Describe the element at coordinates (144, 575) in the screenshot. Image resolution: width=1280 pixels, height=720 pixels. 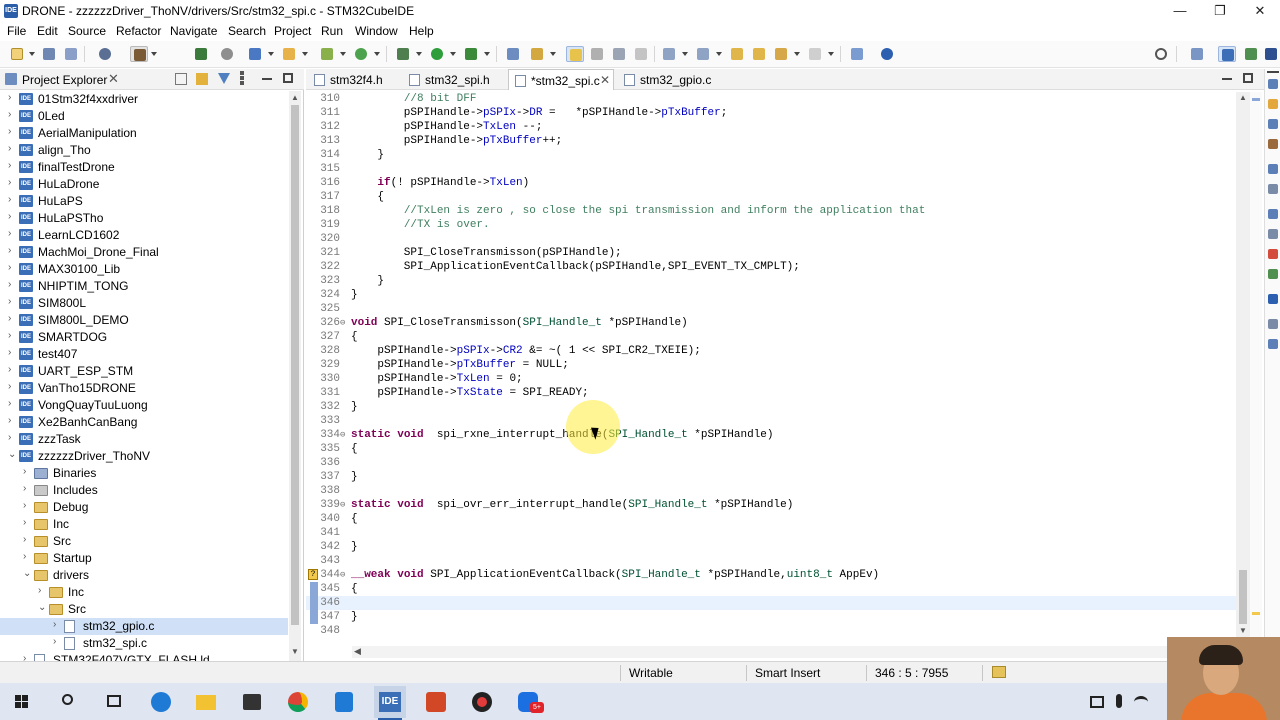
I see `tree-item: ⌄ drivers` at that location.